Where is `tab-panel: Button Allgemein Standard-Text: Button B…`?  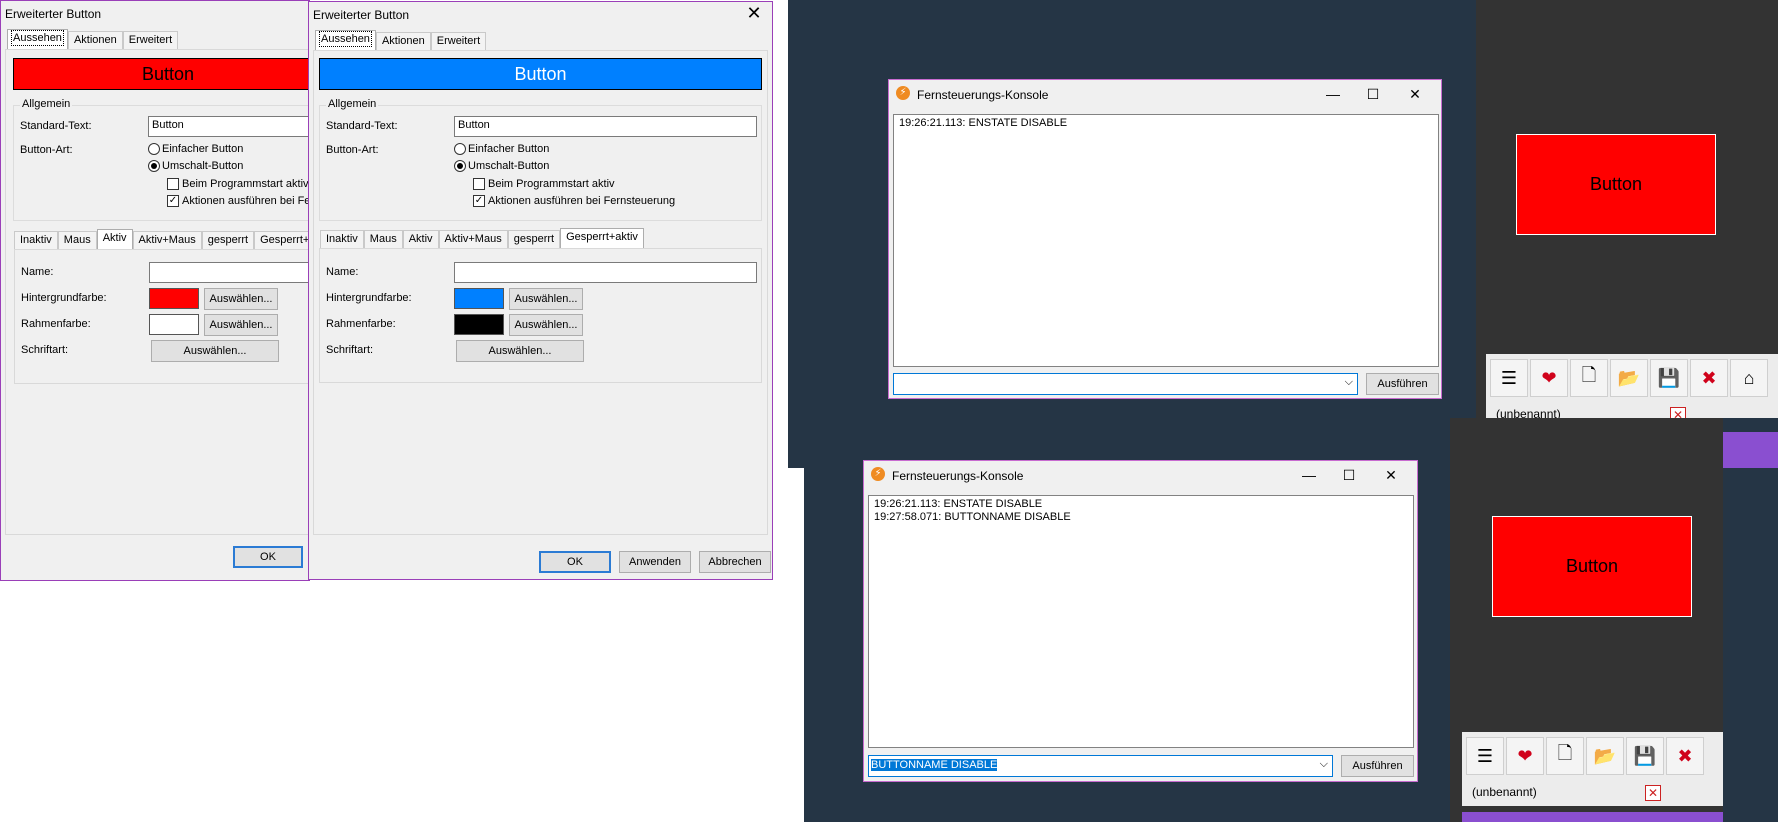
tab-panel: Button Allgemein Standard-Text: Button B… is located at coordinates (157, 292).